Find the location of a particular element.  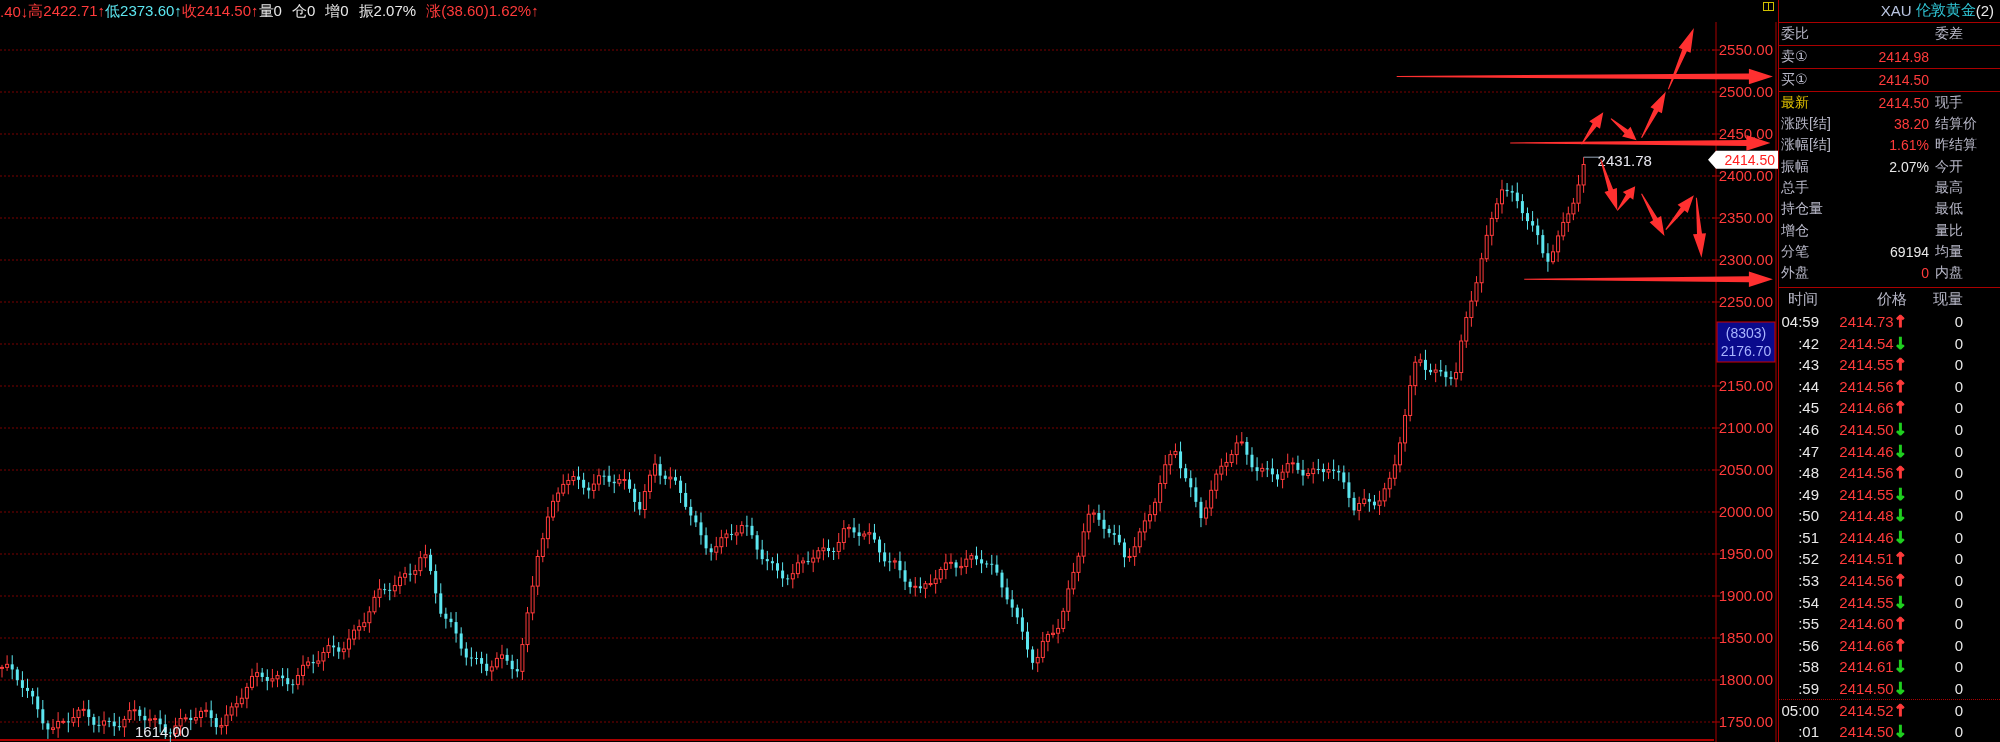

cursor-price-box is located at coordinates (1746, 342).